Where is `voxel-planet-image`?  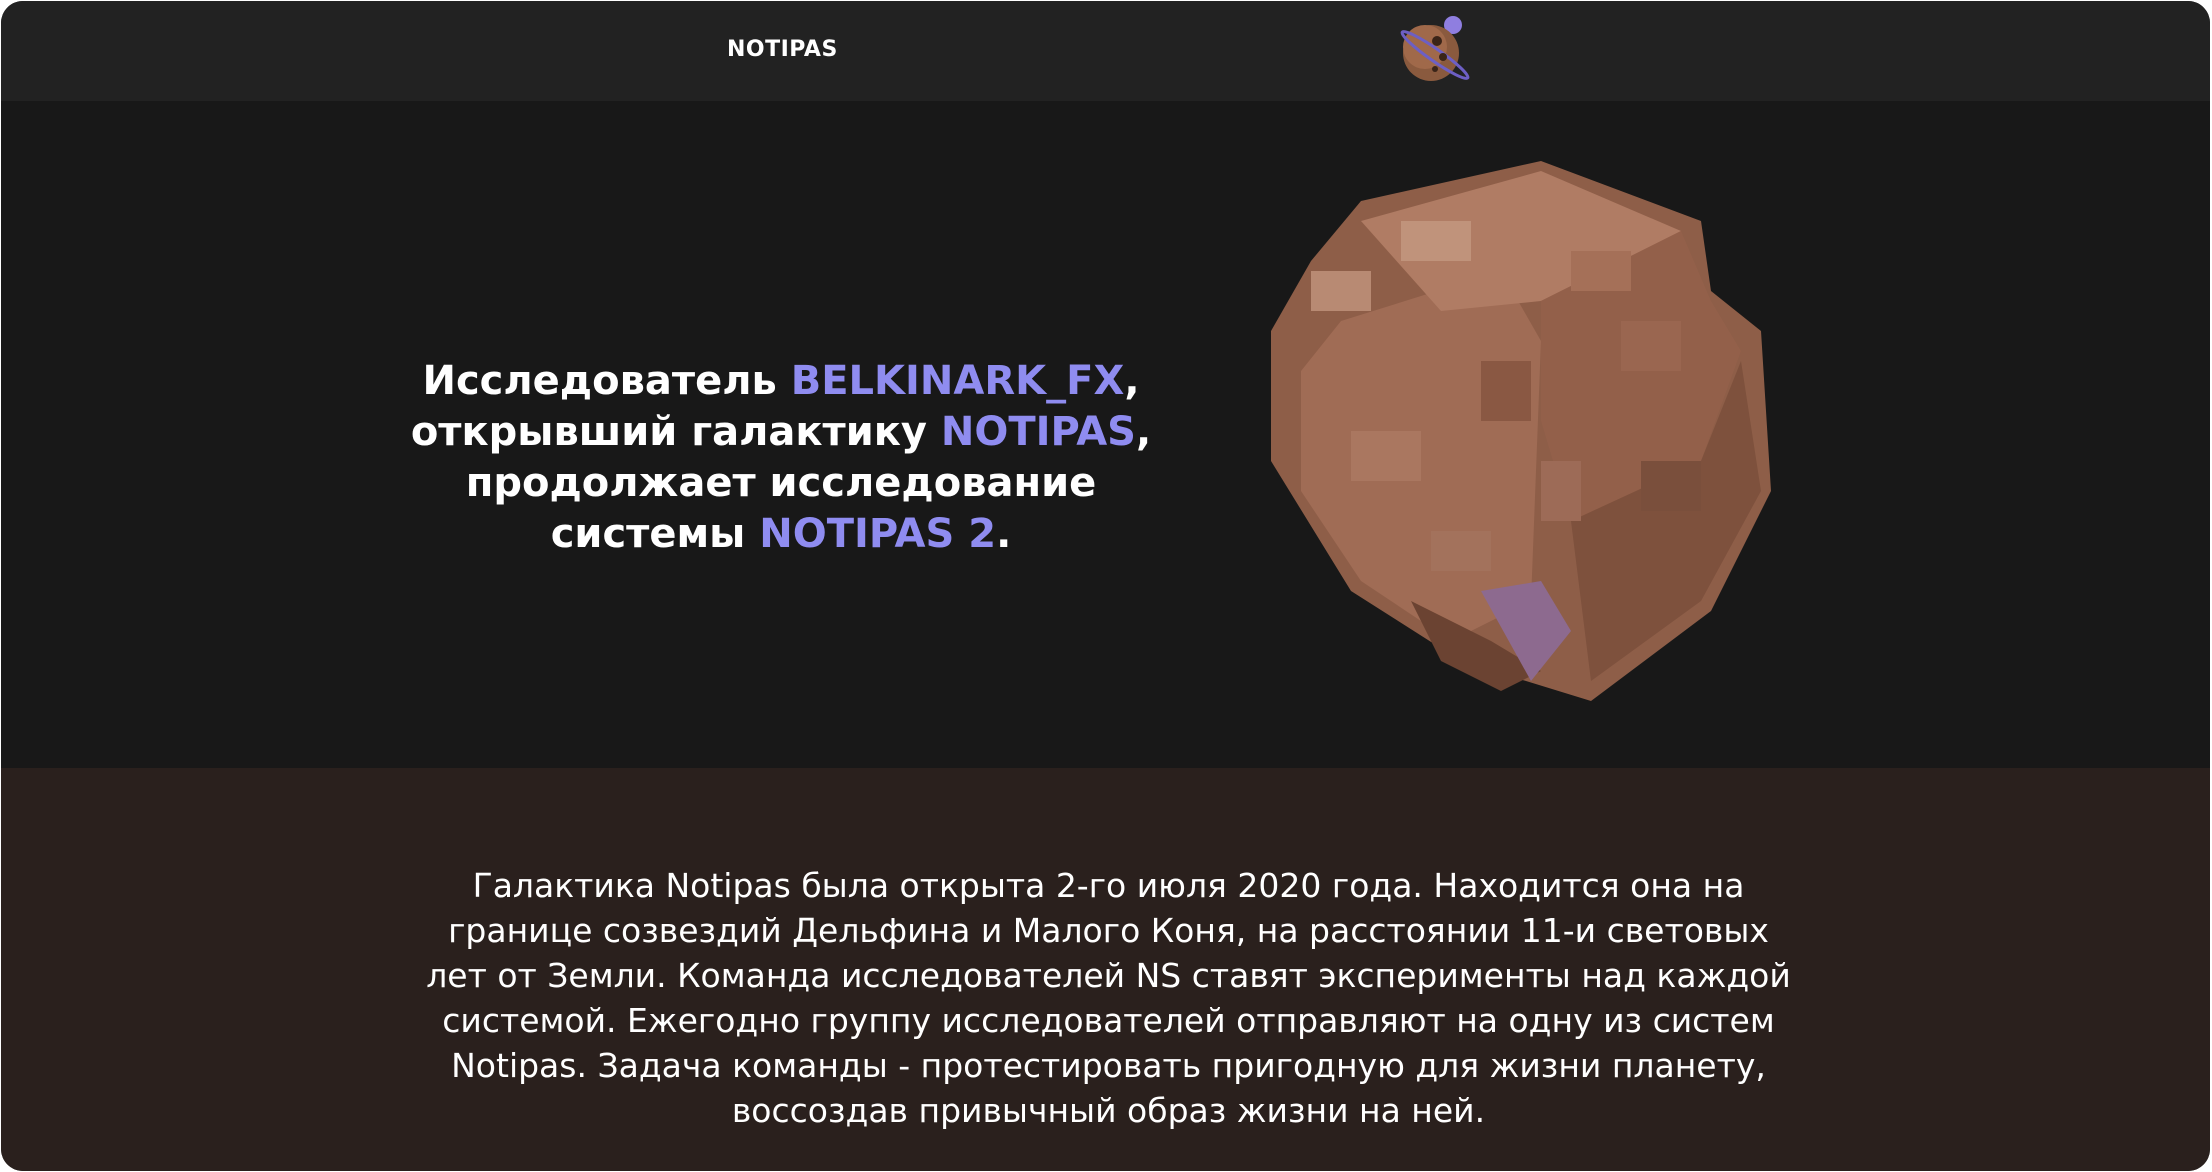 voxel-planet-image is located at coordinates (1521, 431).